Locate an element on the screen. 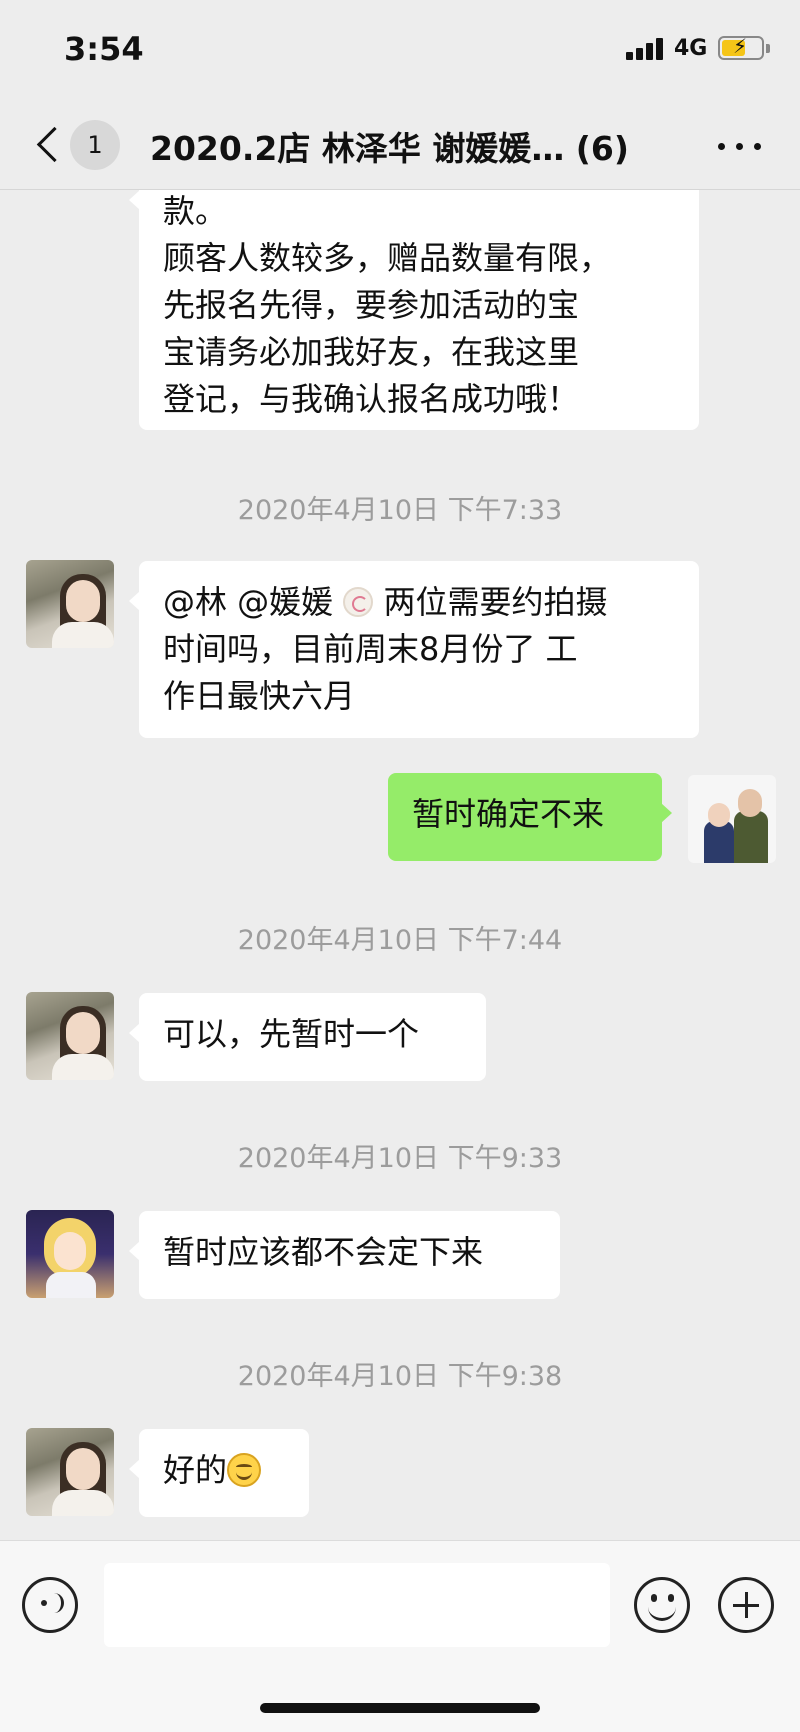  network-label: 4G is located at coordinates (691, 48).